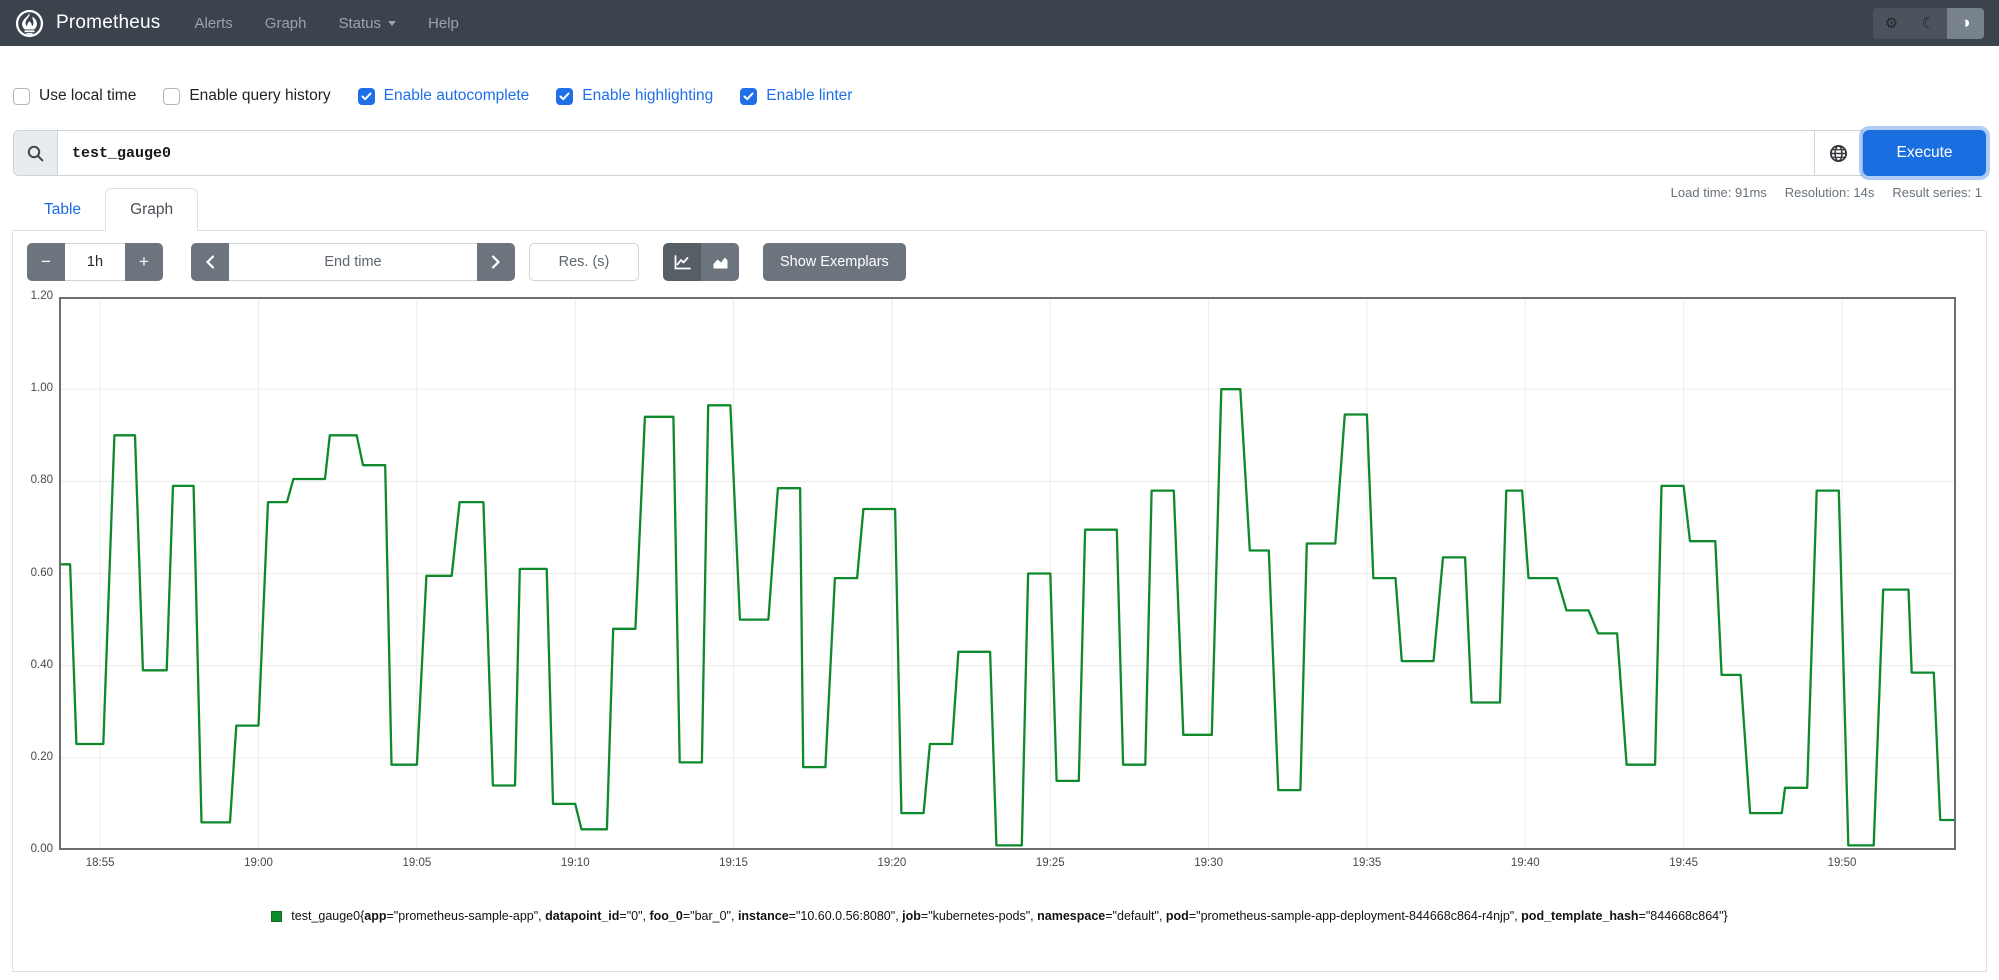  I want to click on result-series: Result series: 1, so click(1937, 192).